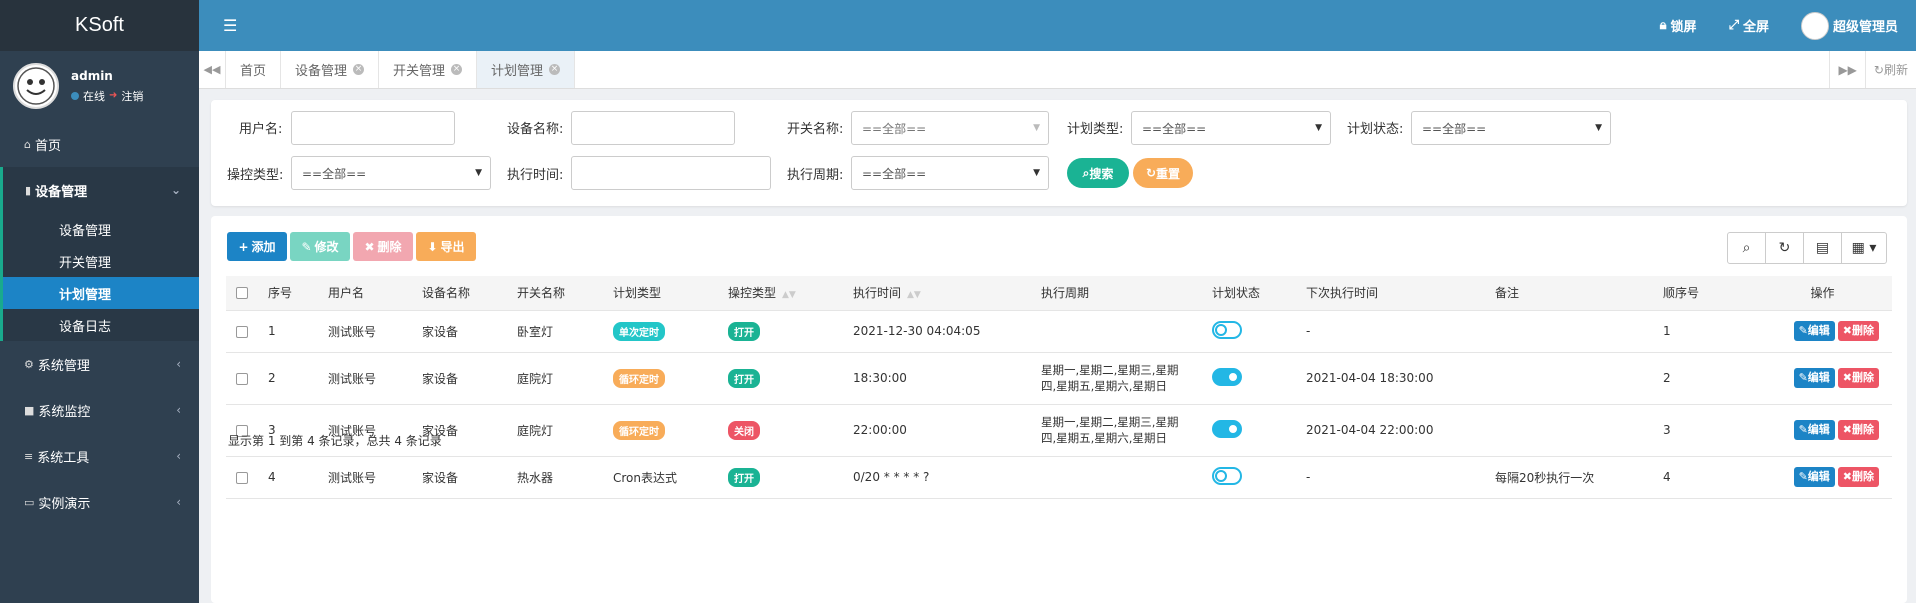 The height and width of the screenshot is (603, 1916). I want to click on logout-icon: ➜, so click(113, 95).